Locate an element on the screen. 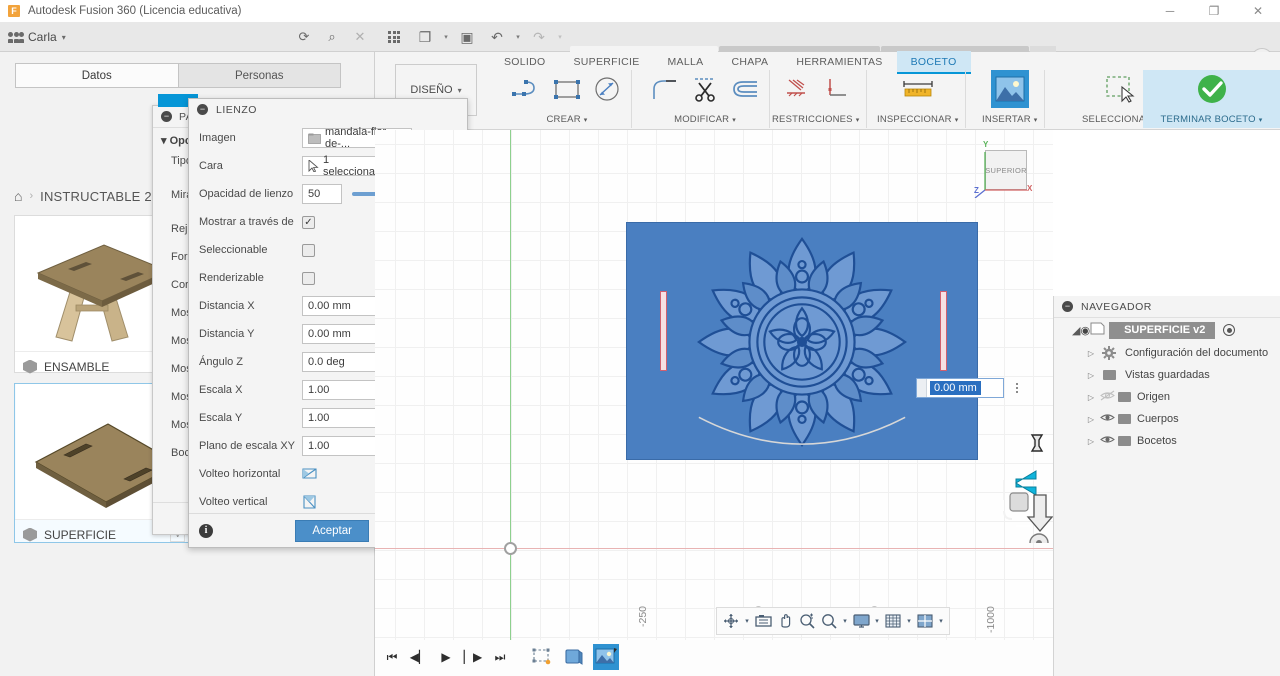  perpendicular-constraint-icon is located at coordinates (836, 89).